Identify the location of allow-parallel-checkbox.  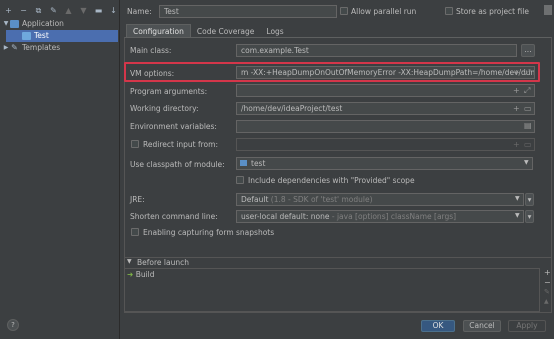
(344, 11).